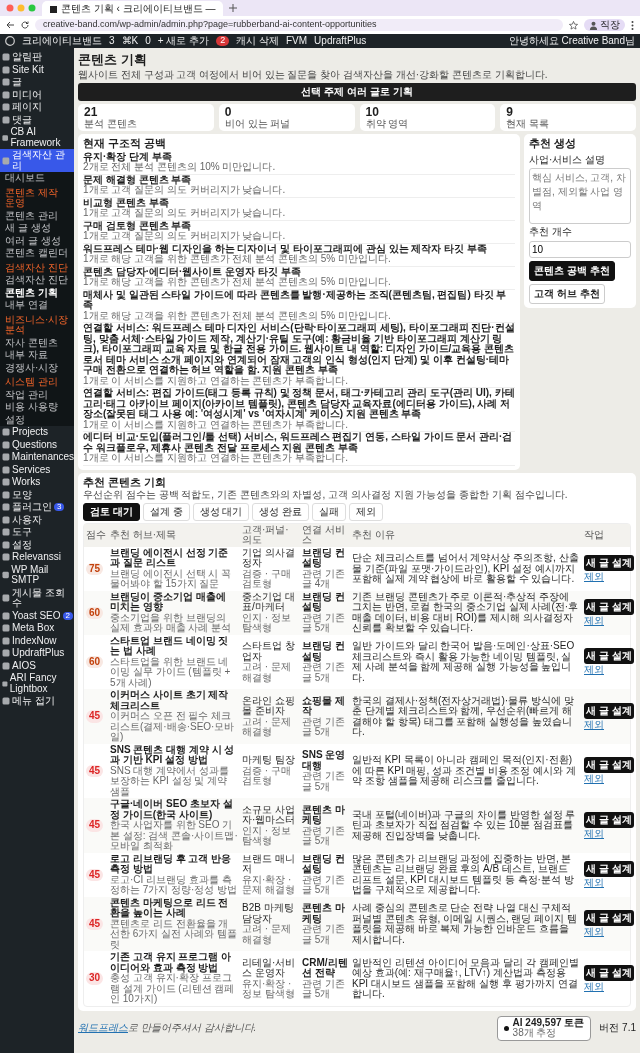 Image resolution: width=640 pixels, height=1053 pixels. I want to click on menu-item: WP Mail SMTP, so click(37, 575).